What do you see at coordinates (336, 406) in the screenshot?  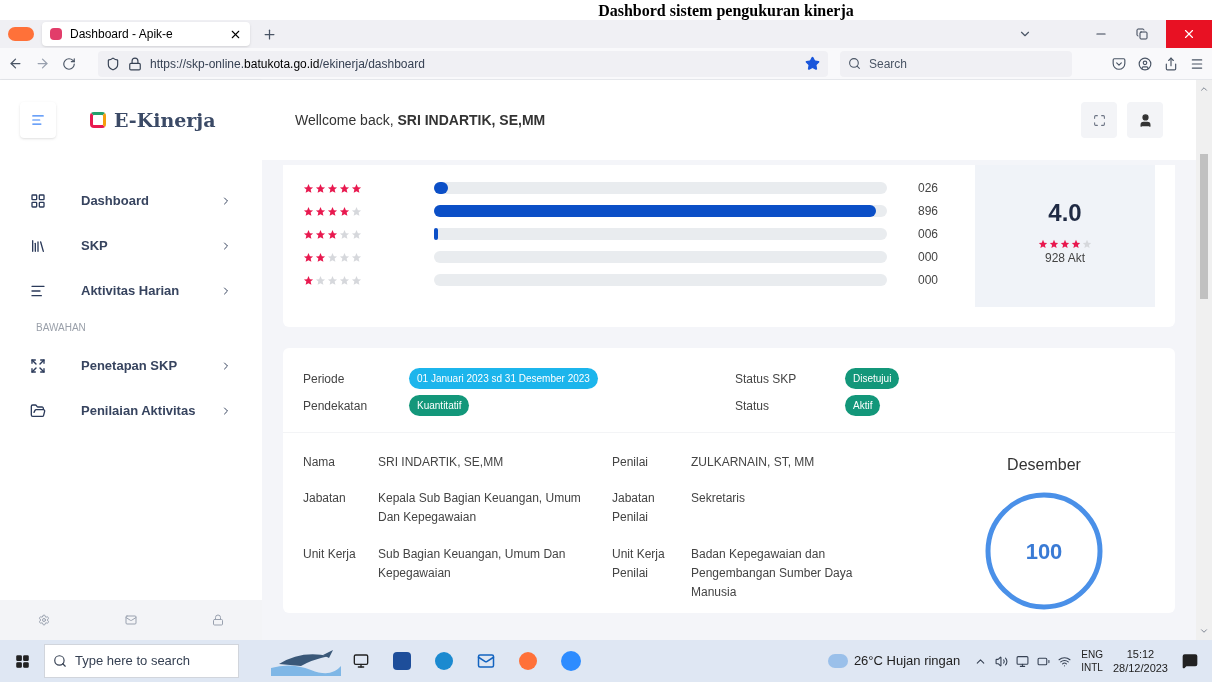 I see `field-label: Pendekatan` at bounding box center [336, 406].